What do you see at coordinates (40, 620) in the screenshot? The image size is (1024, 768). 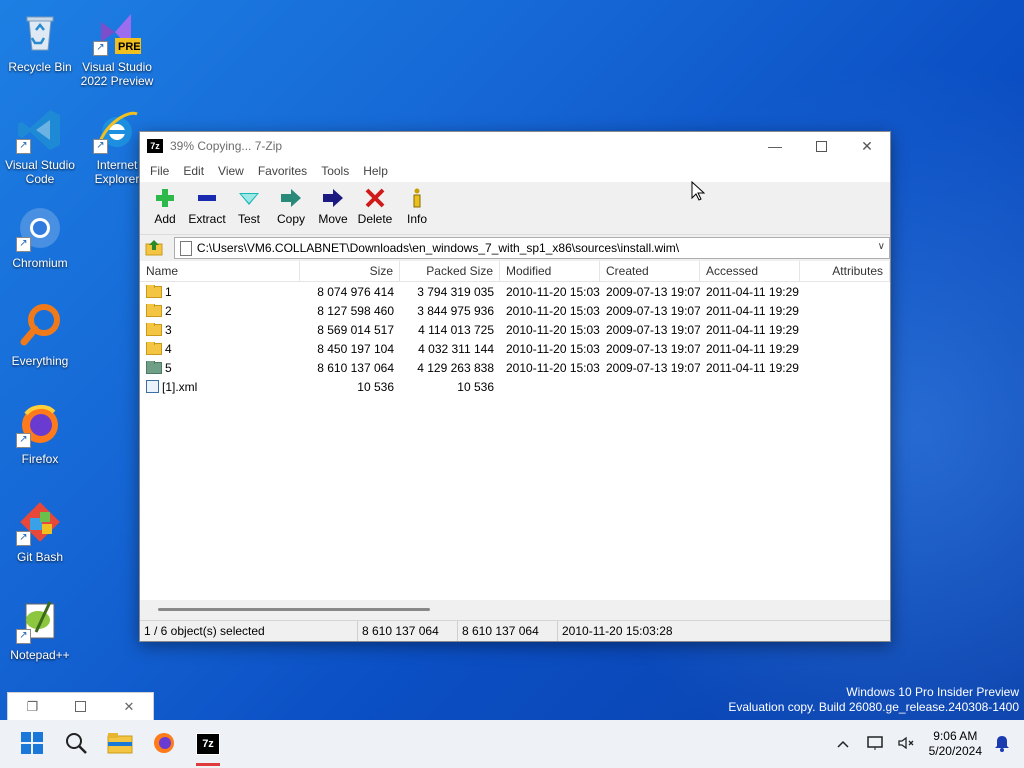 I see `notepad-plus-plus-icon: ↗` at bounding box center [40, 620].